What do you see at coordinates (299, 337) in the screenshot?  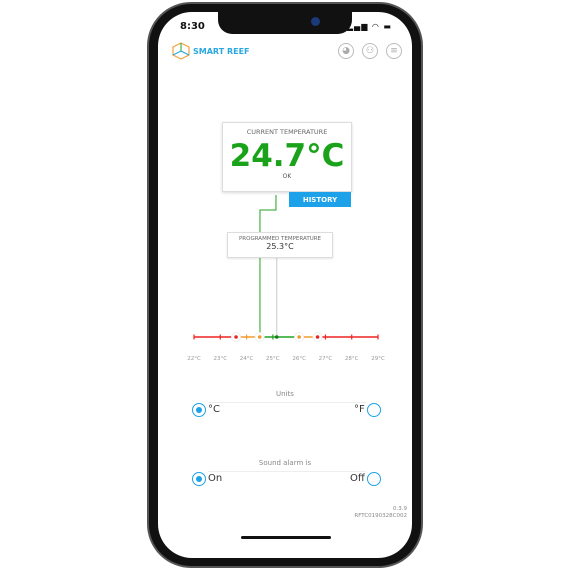 I see `threshold-marker-warn-high` at bounding box center [299, 337].